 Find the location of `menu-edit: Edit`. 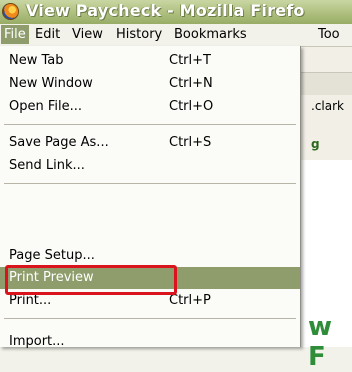

menu-edit: Edit is located at coordinates (47, 35).